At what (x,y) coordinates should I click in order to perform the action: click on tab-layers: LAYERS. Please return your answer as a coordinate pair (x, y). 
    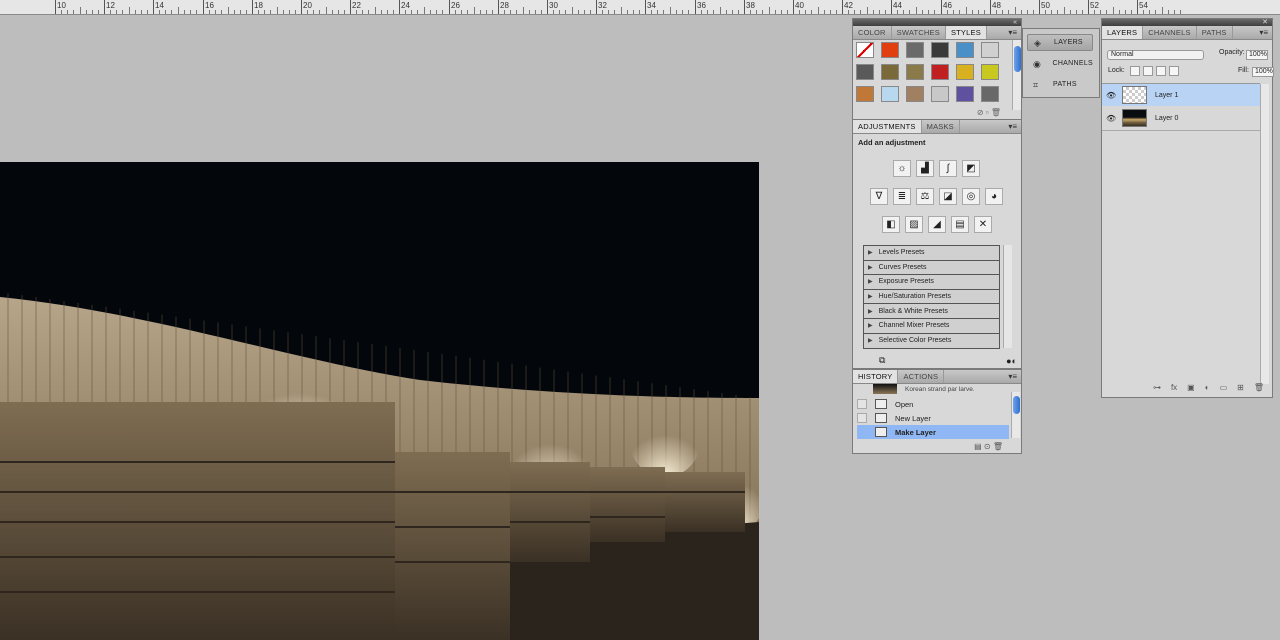
    Looking at the image, I should click on (1123, 32).